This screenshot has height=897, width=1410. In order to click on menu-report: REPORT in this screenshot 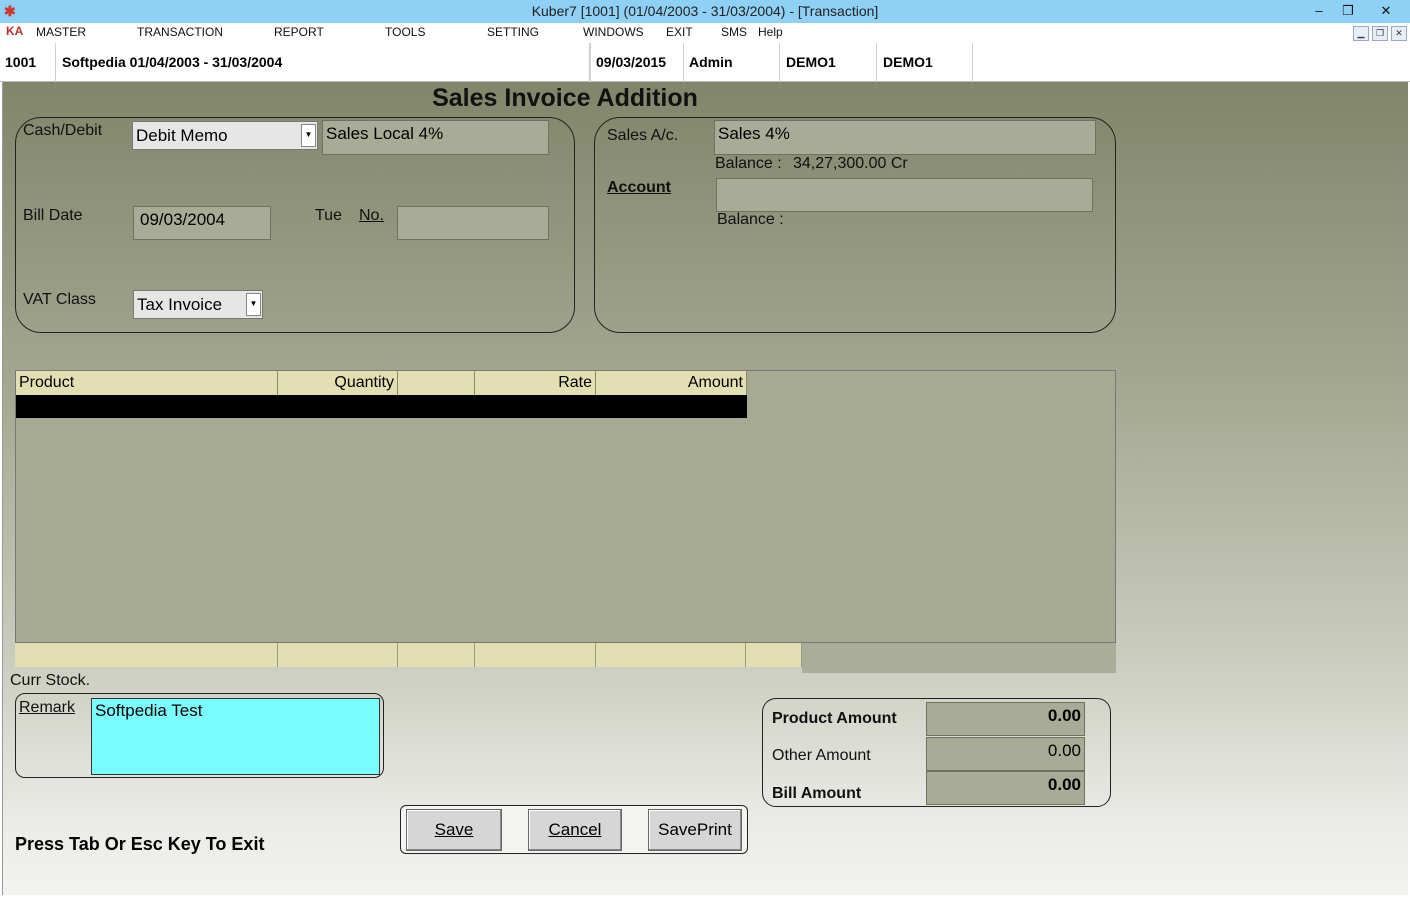, I will do `click(299, 32)`.